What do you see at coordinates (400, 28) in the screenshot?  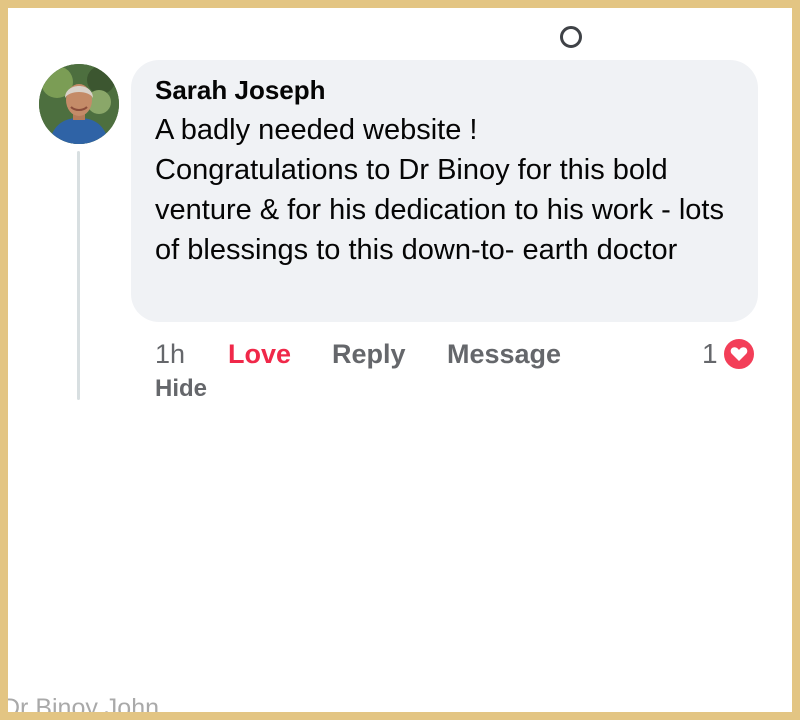 I see `previous-comment-cutoff` at bounding box center [400, 28].